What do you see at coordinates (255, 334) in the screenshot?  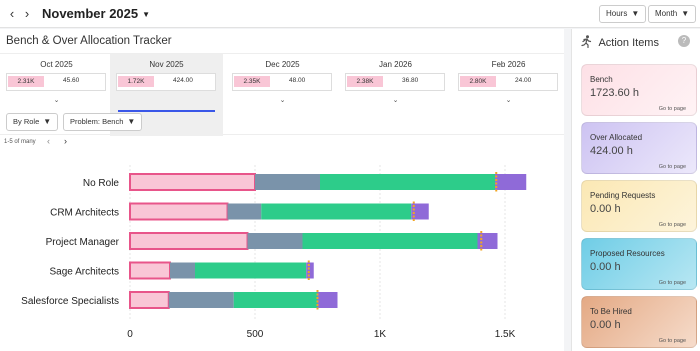 I see `x-tick-label: 500` at bounding box center [255, 334].